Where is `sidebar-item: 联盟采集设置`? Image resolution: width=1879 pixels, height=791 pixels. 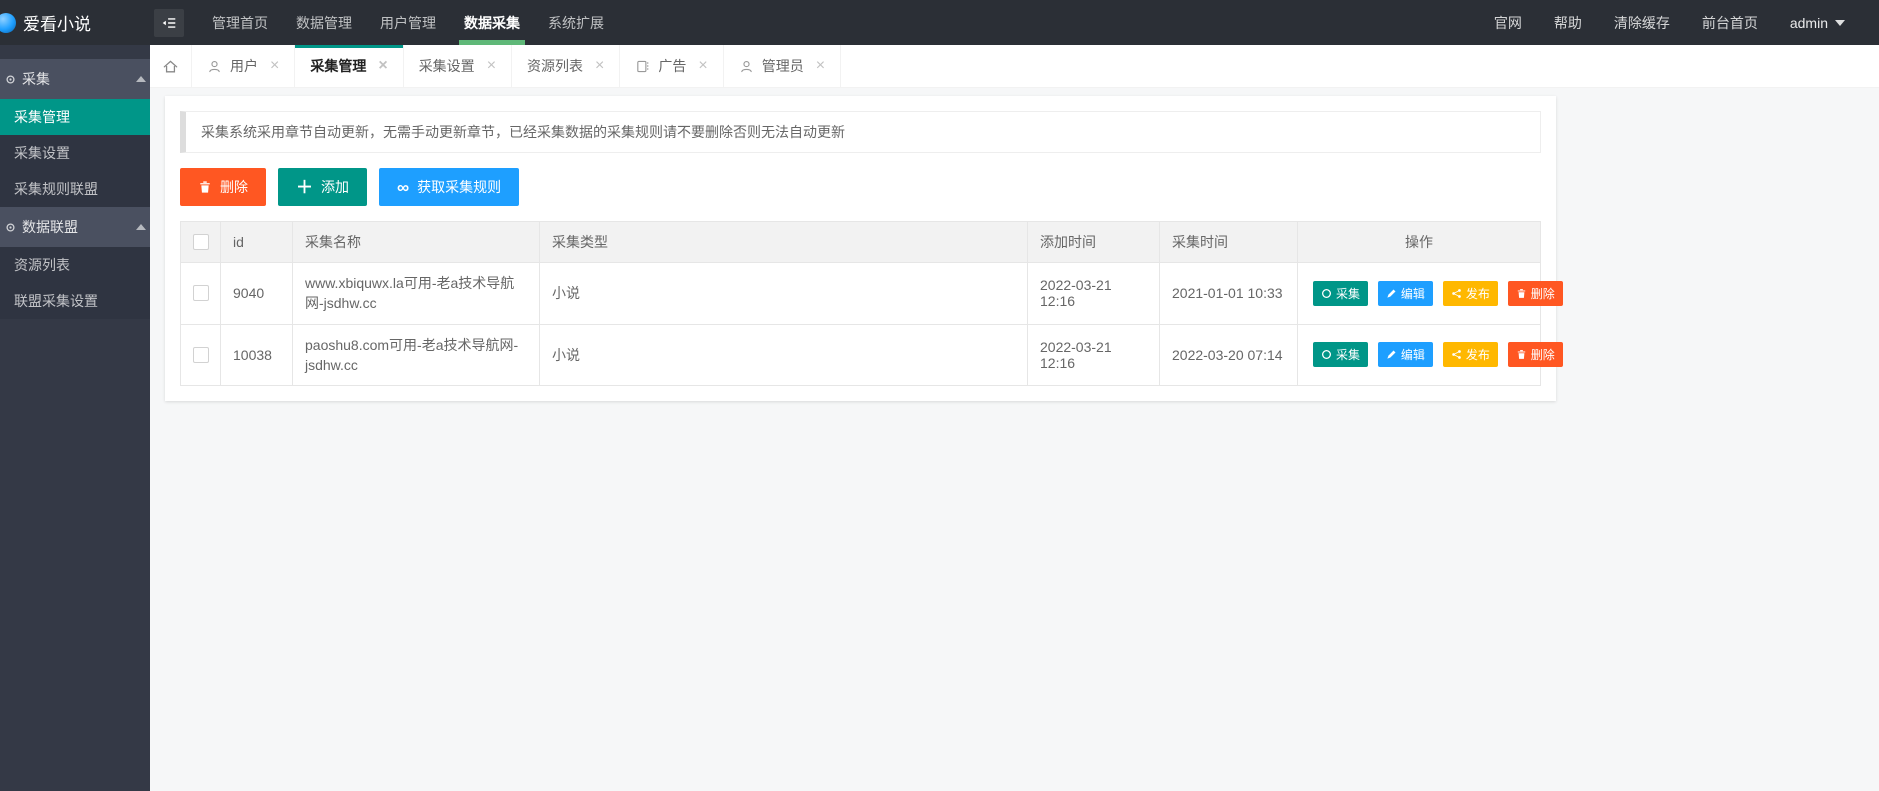
sidebar-item: 联盟采集设置 is located at coordinates (75, 301).